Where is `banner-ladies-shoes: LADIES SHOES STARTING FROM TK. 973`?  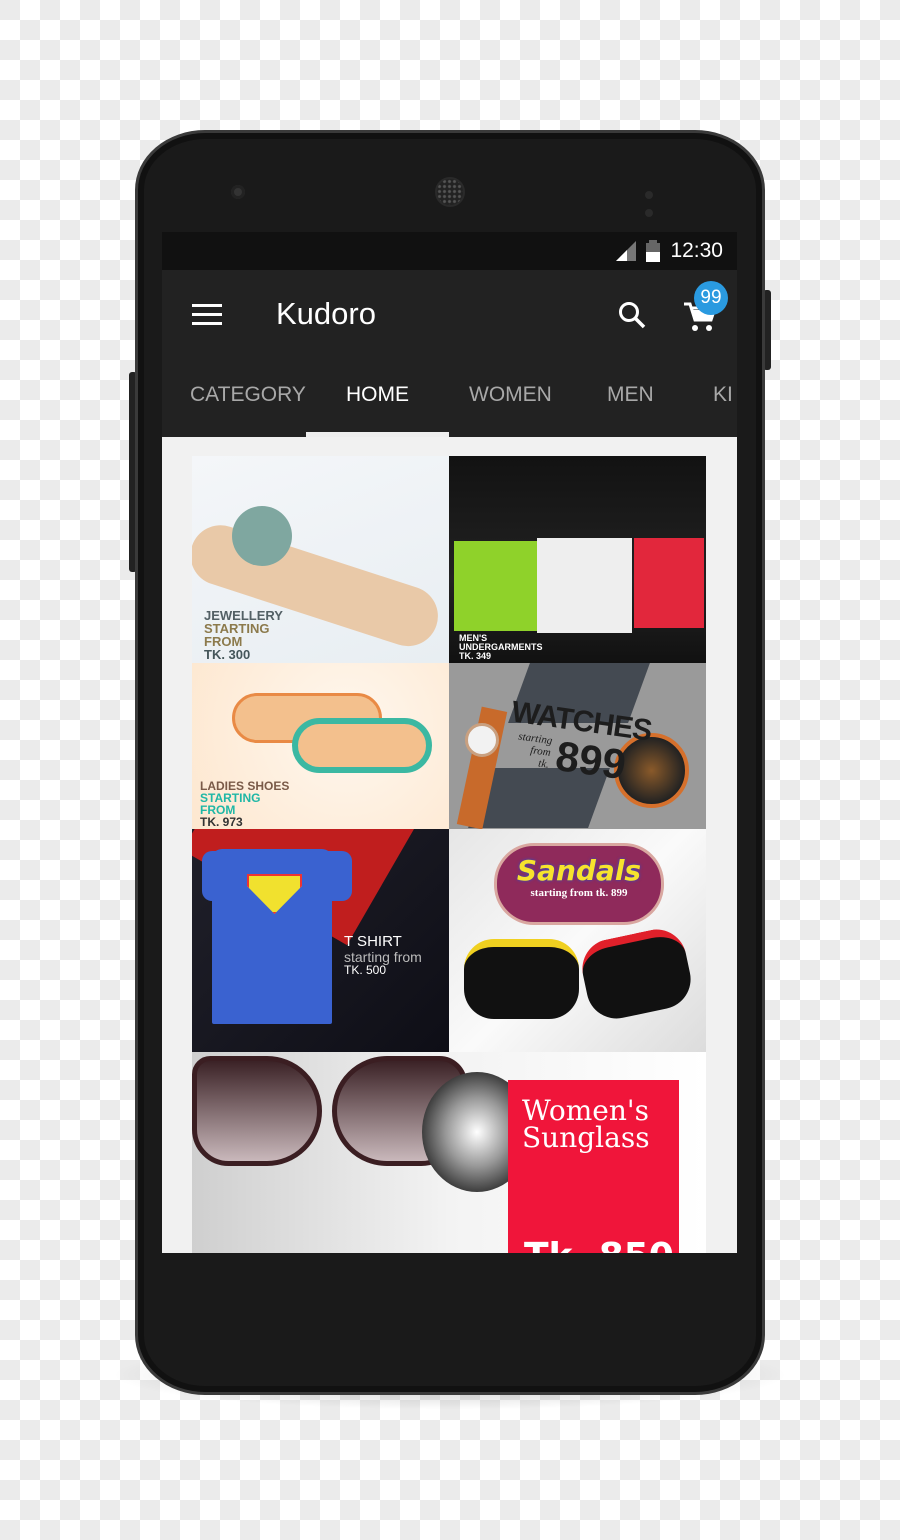 banner-ladies-shoes: LADIES SHOES STARTING FROM TK. 973 is located at coordinates (320, 746).